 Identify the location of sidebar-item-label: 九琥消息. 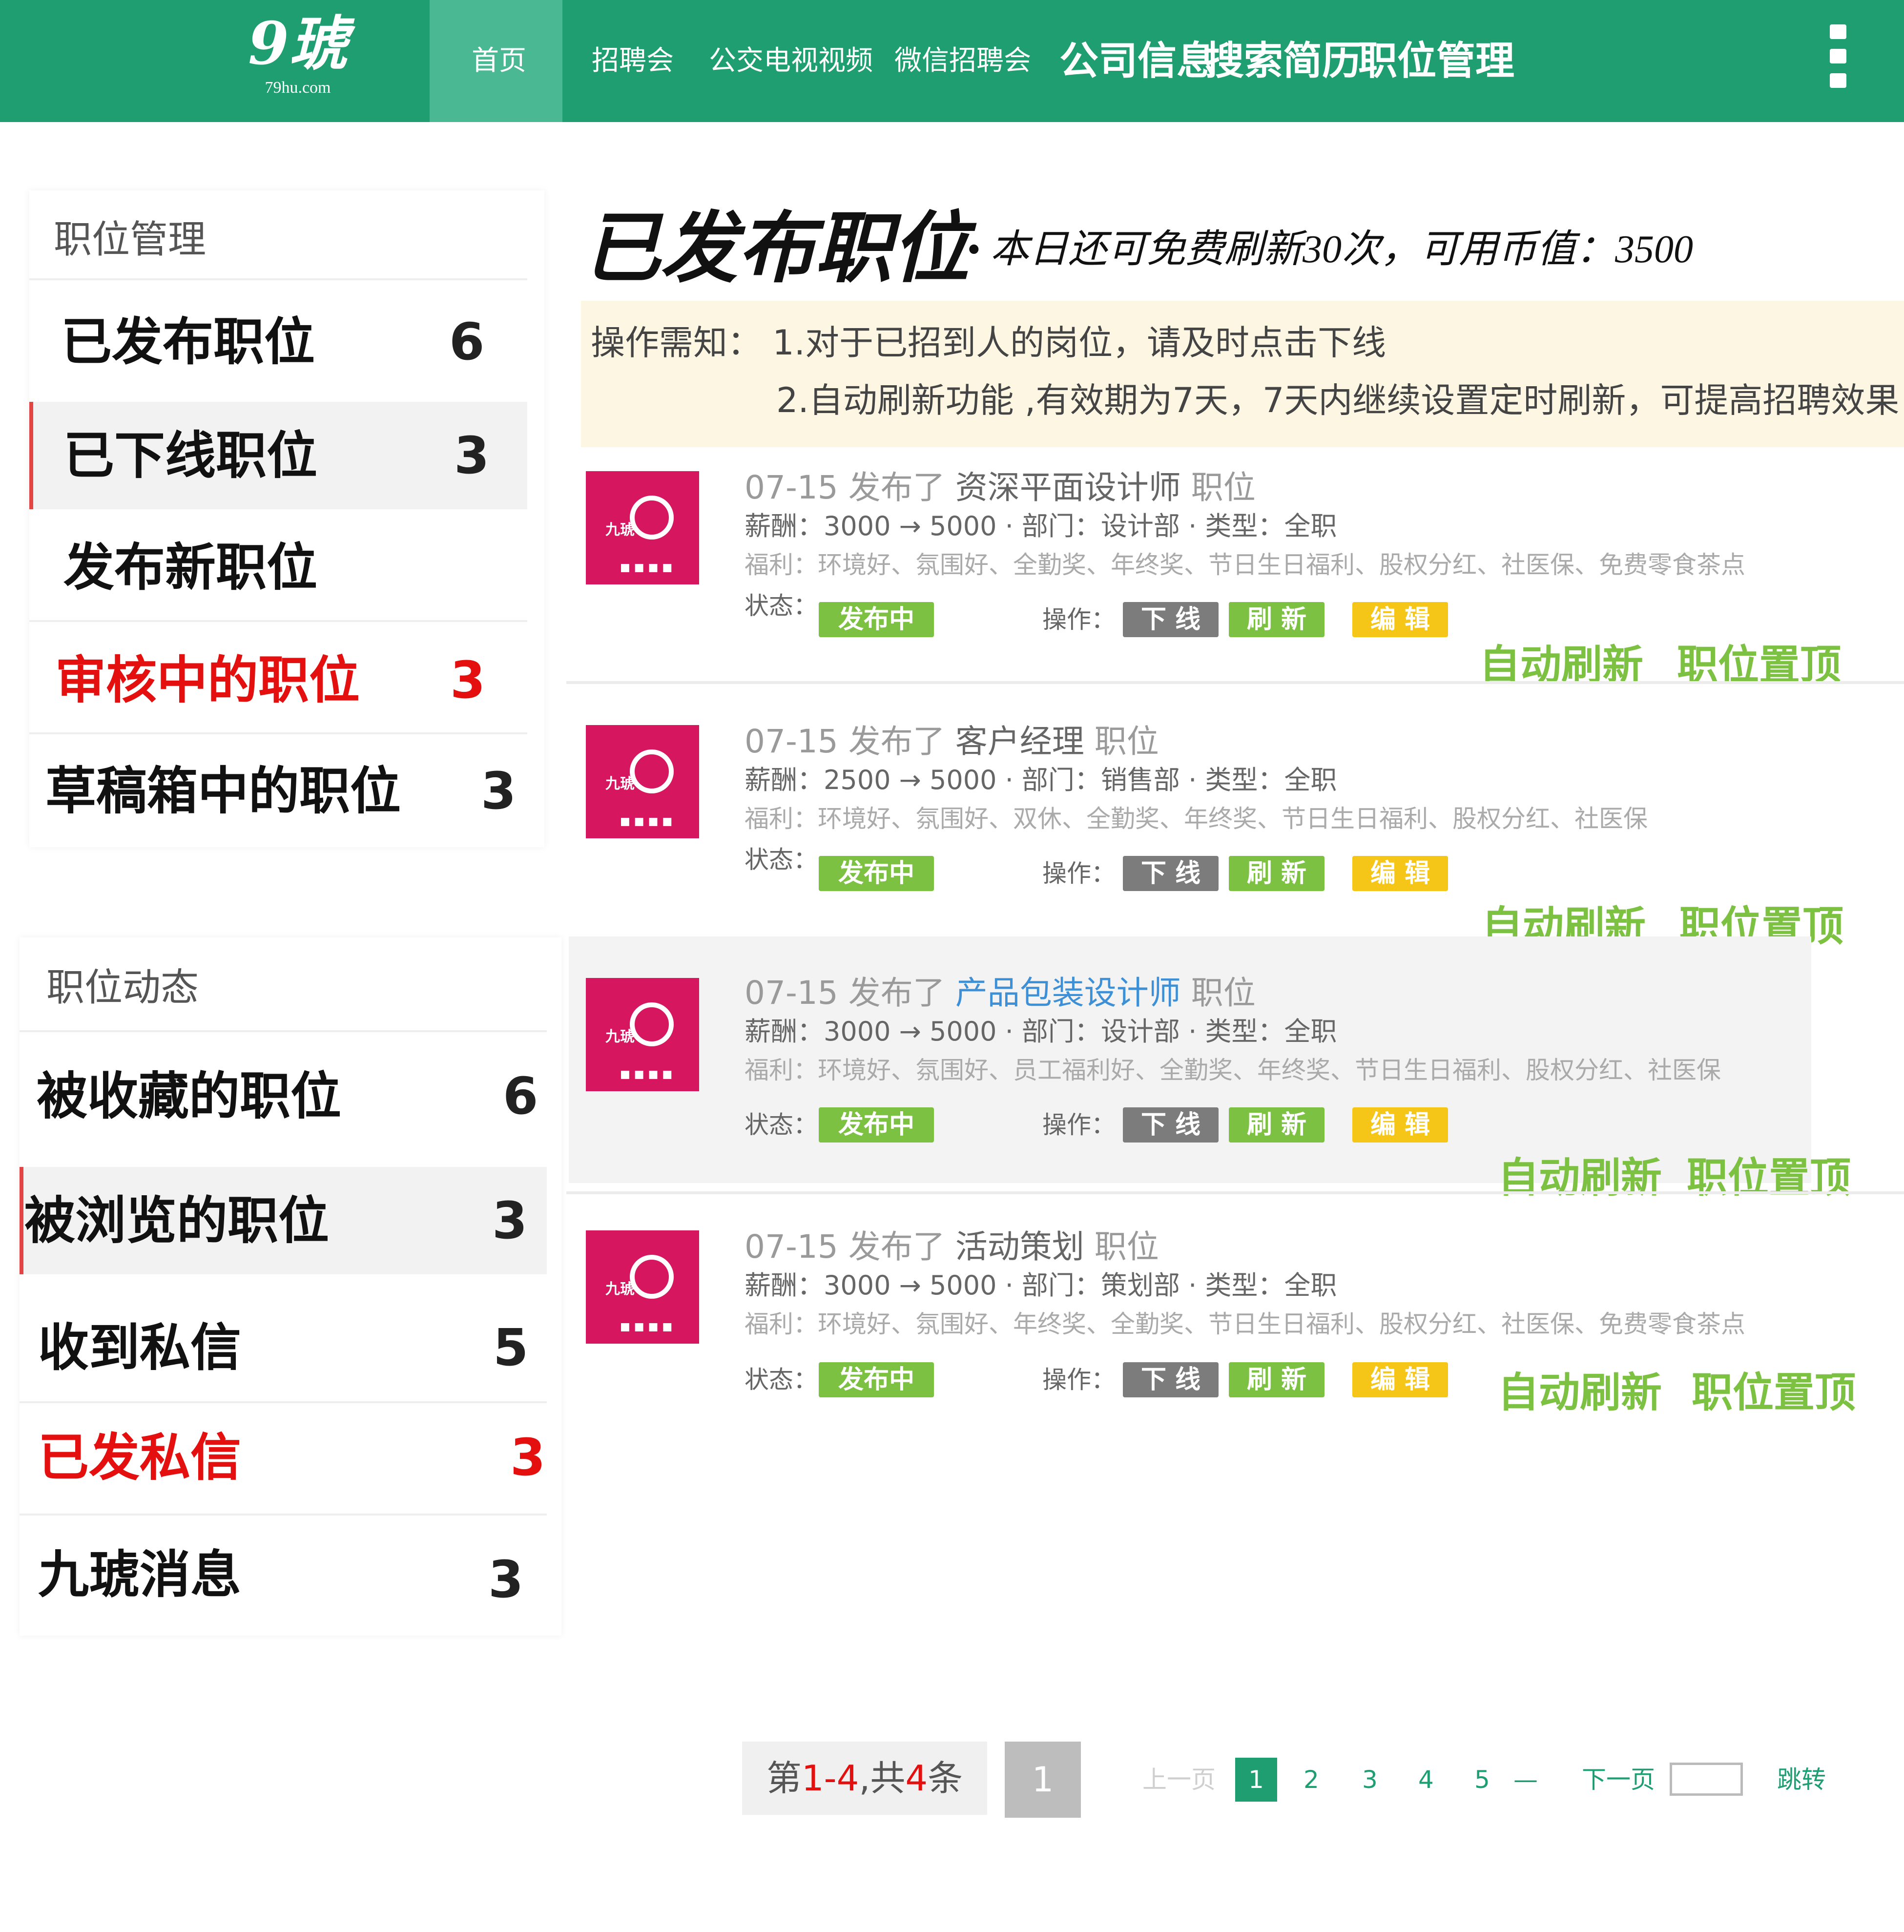
(140, 1574).